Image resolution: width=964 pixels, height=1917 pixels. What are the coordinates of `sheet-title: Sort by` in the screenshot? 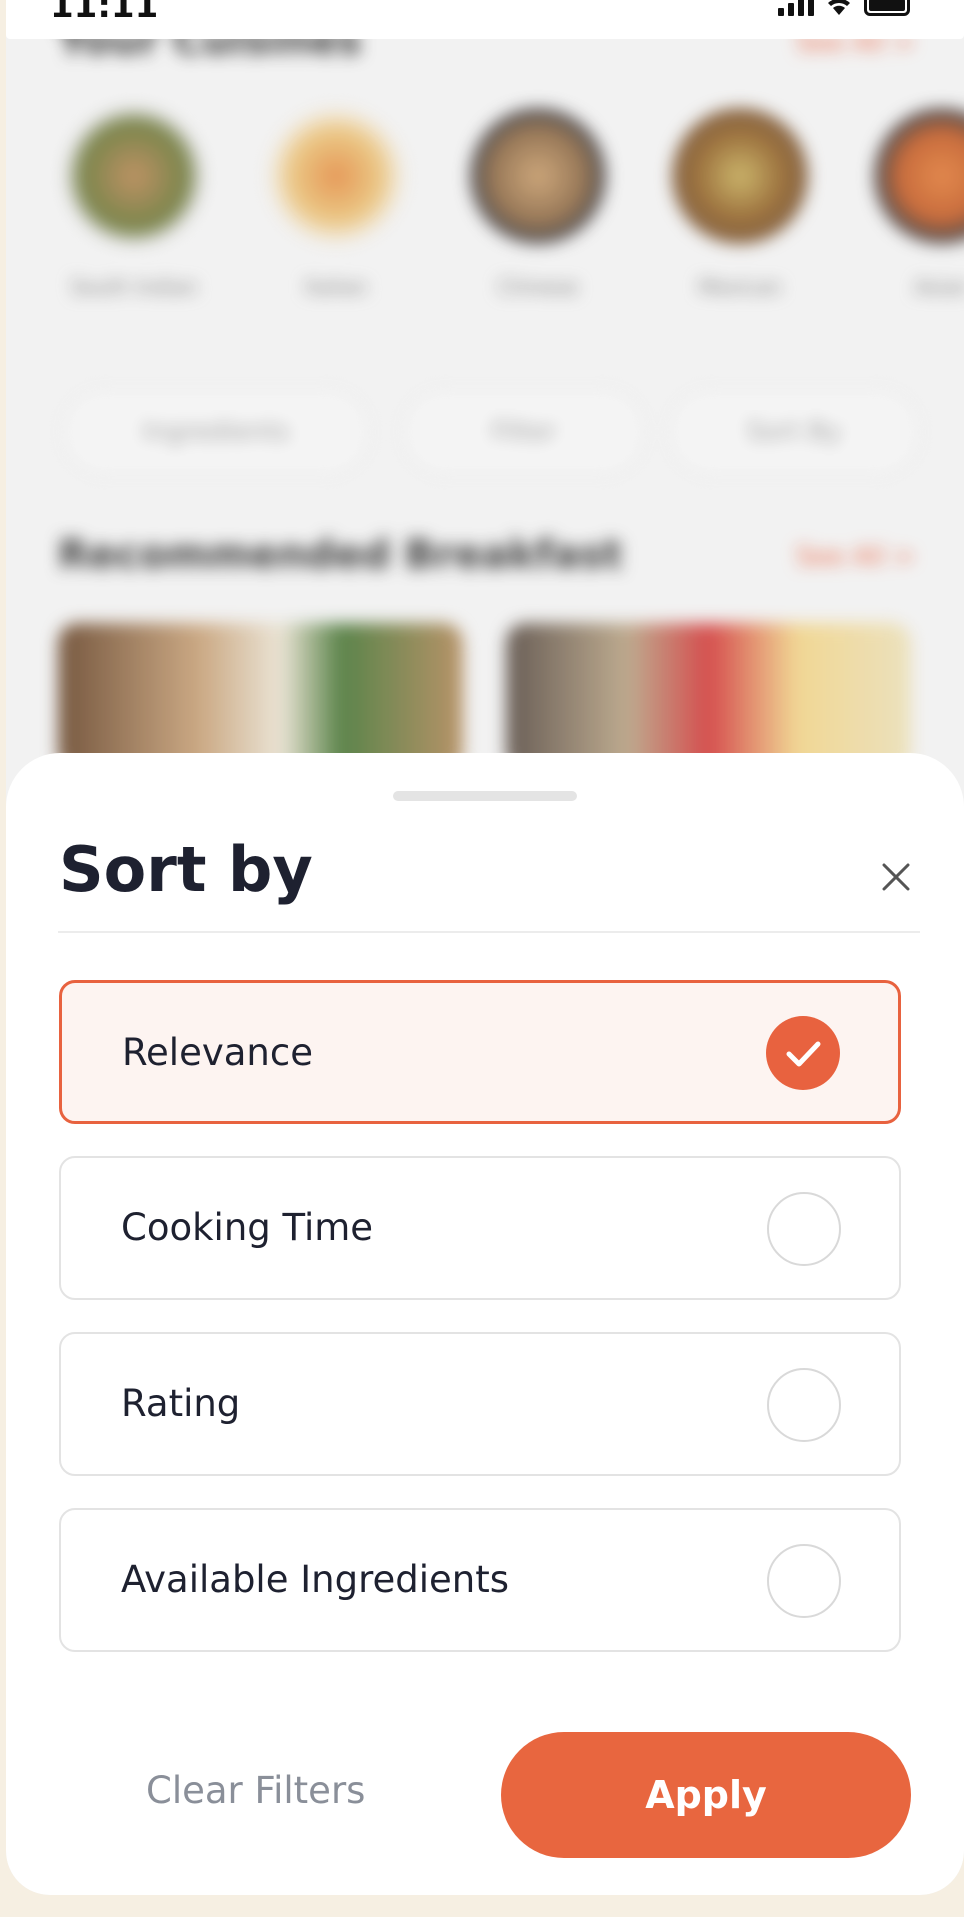 It's located at (186, 869).